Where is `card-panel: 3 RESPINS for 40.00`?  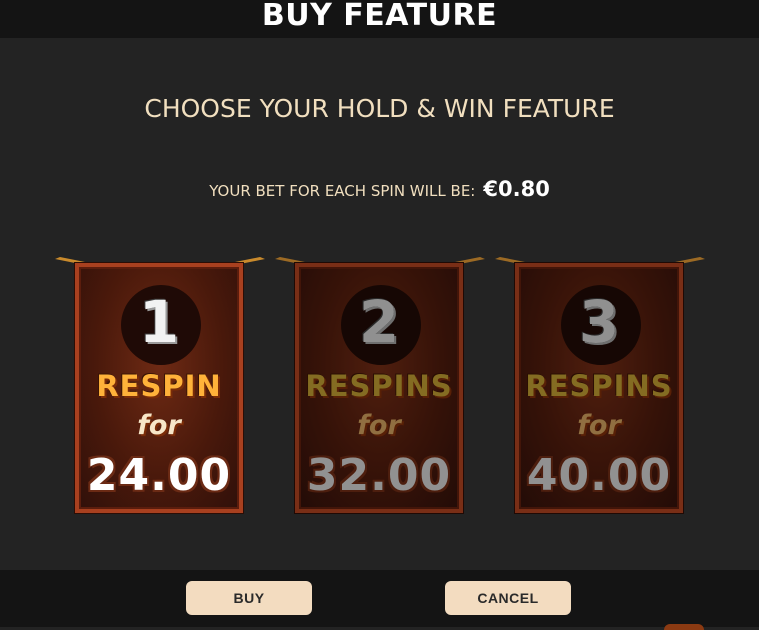
card-panel: 3 RESPINS for 40.00 is located at coordinates (599, 388).